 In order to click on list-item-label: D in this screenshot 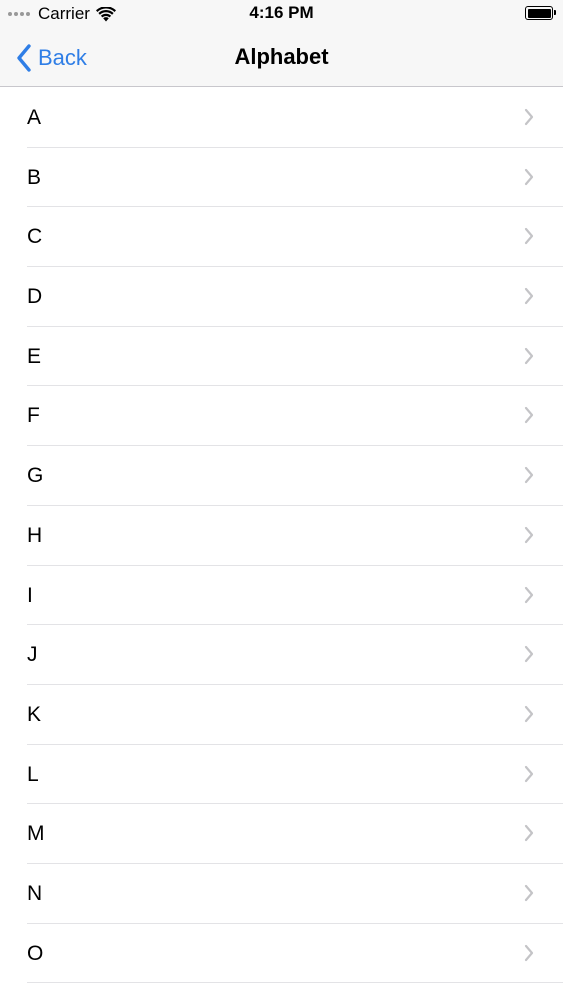, I will do `click(35, 297)`.